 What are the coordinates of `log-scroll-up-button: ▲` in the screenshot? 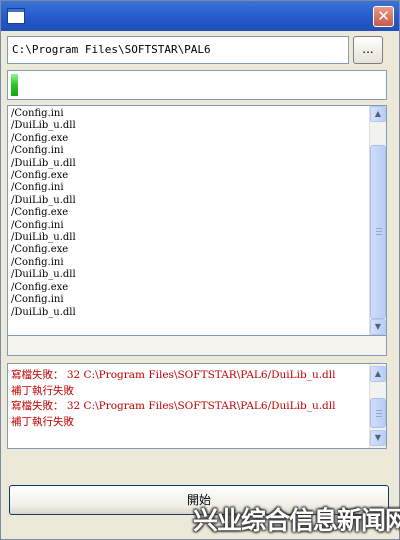 It's located at (378, 374).